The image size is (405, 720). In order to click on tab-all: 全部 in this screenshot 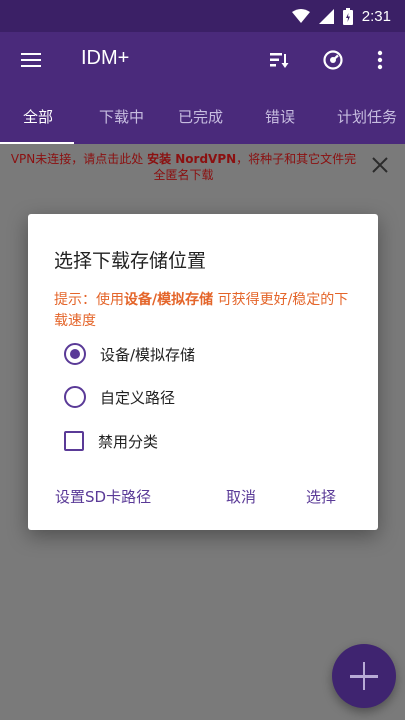, I will do `click(38, 116)`.